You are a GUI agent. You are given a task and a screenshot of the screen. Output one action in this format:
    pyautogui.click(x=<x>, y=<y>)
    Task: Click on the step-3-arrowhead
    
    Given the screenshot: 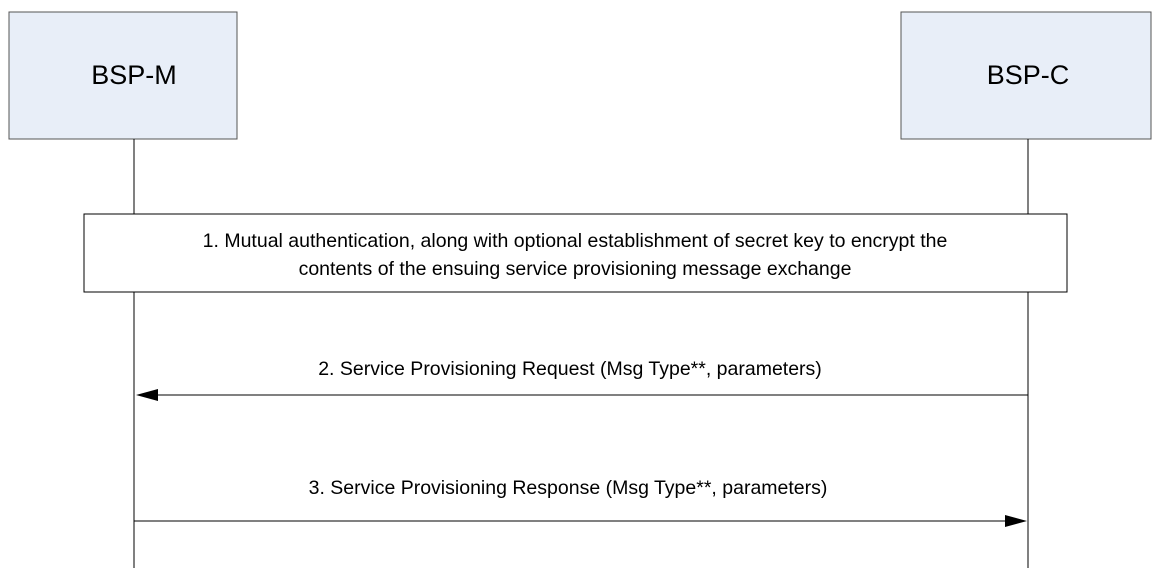 What is the action you would take?
    pyautogui.click(x=1016, y=521)
    